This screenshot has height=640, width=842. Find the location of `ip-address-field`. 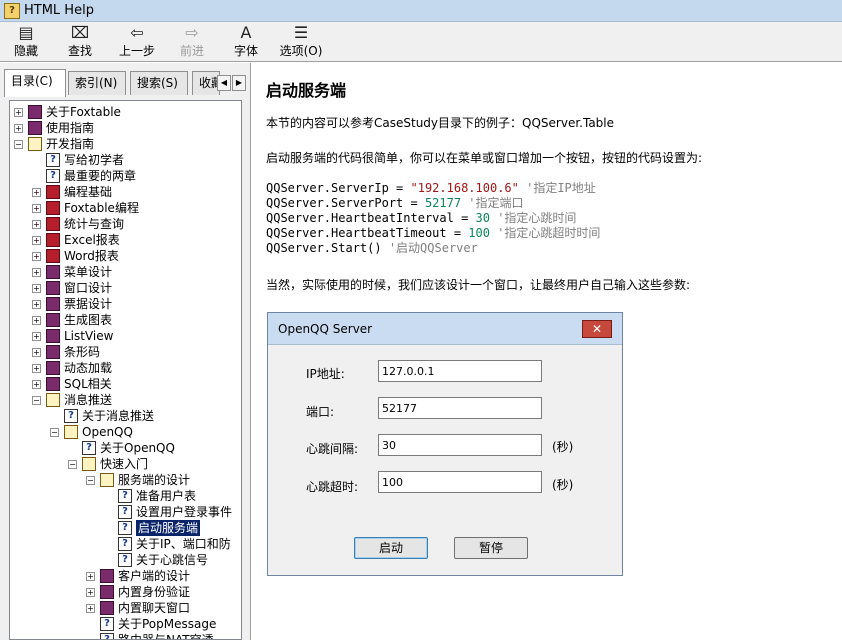

ip-address-field is located at coordinates (460, 371).